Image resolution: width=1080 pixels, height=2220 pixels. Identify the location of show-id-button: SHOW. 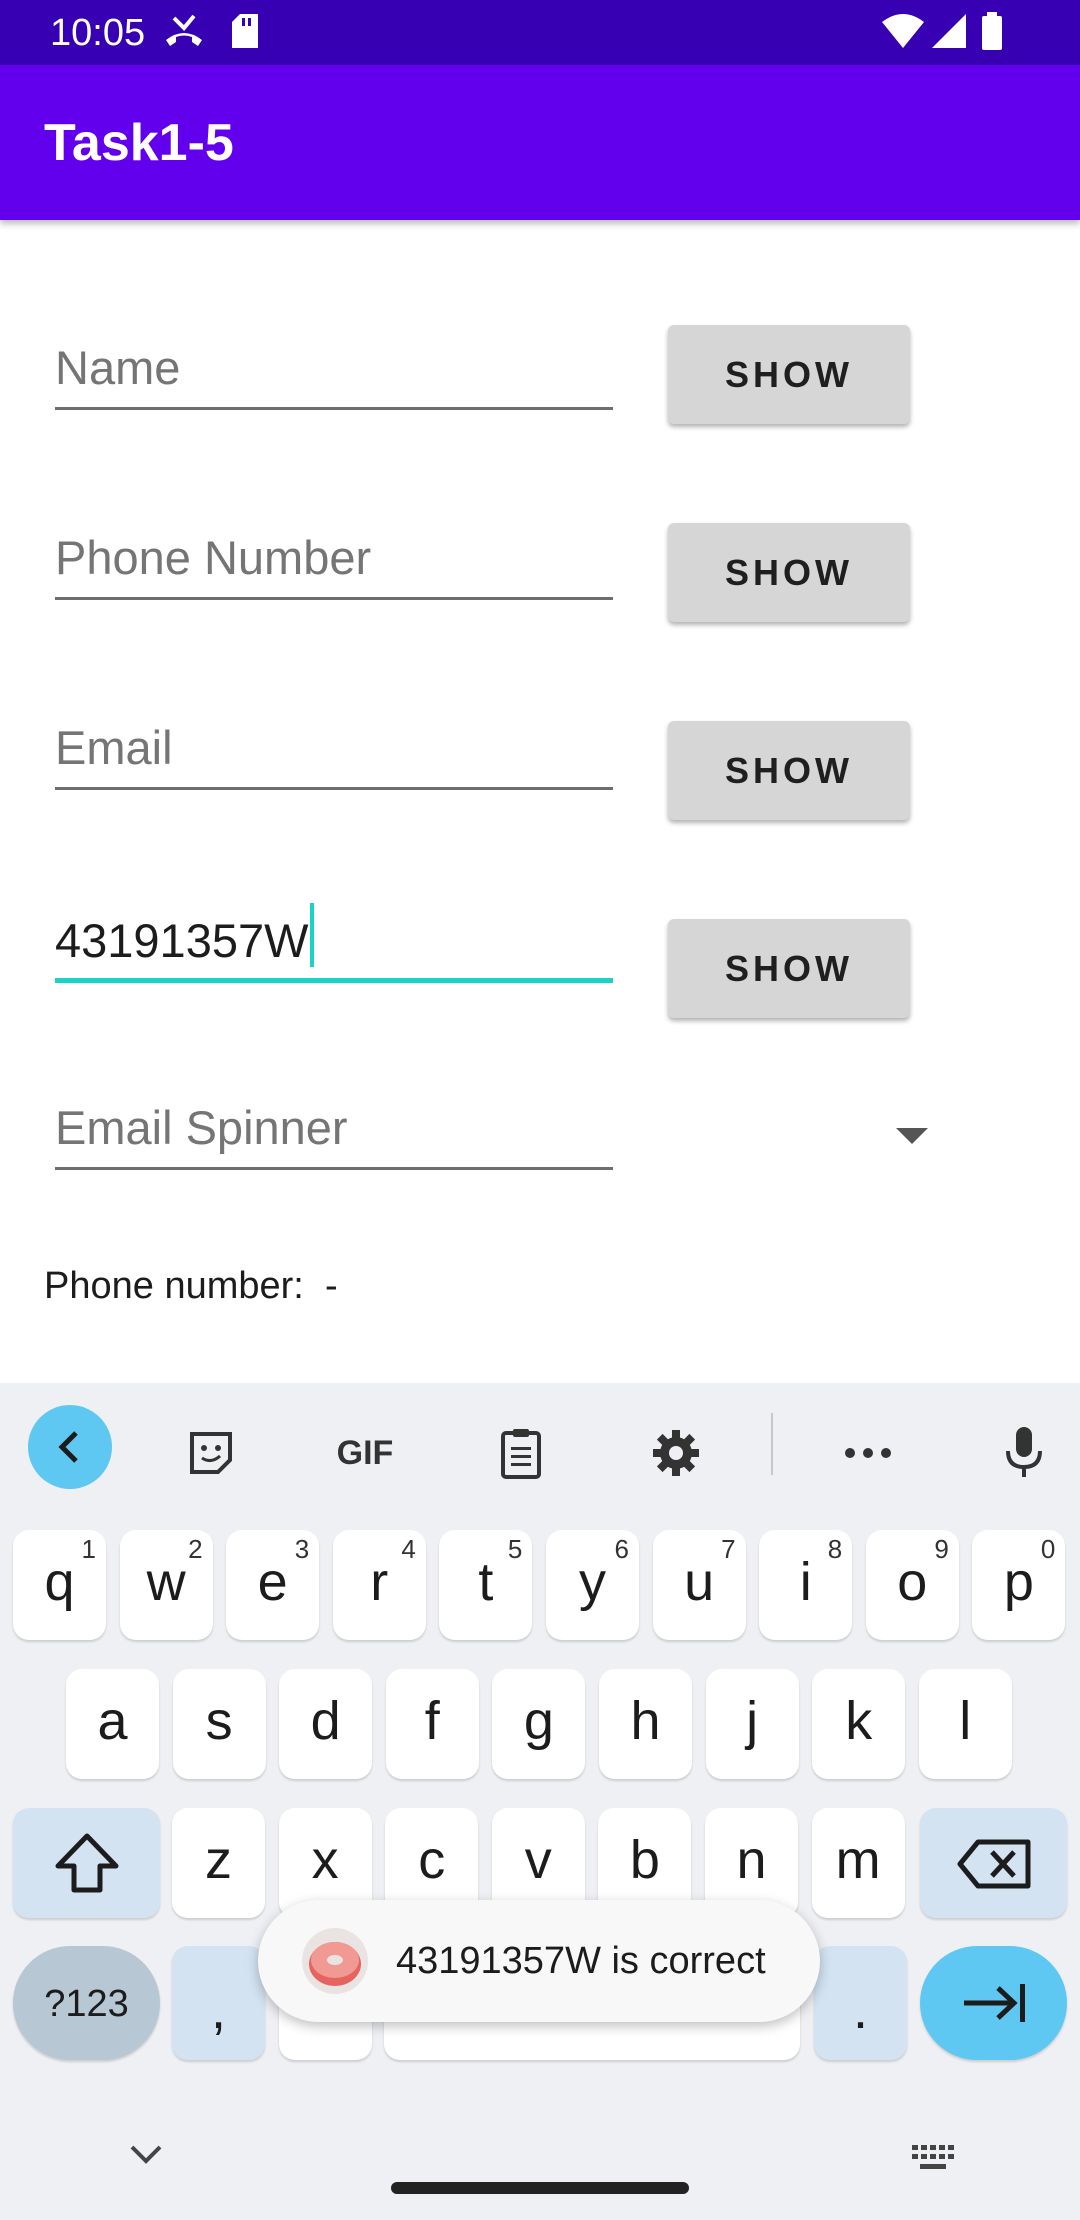
(789, 968).